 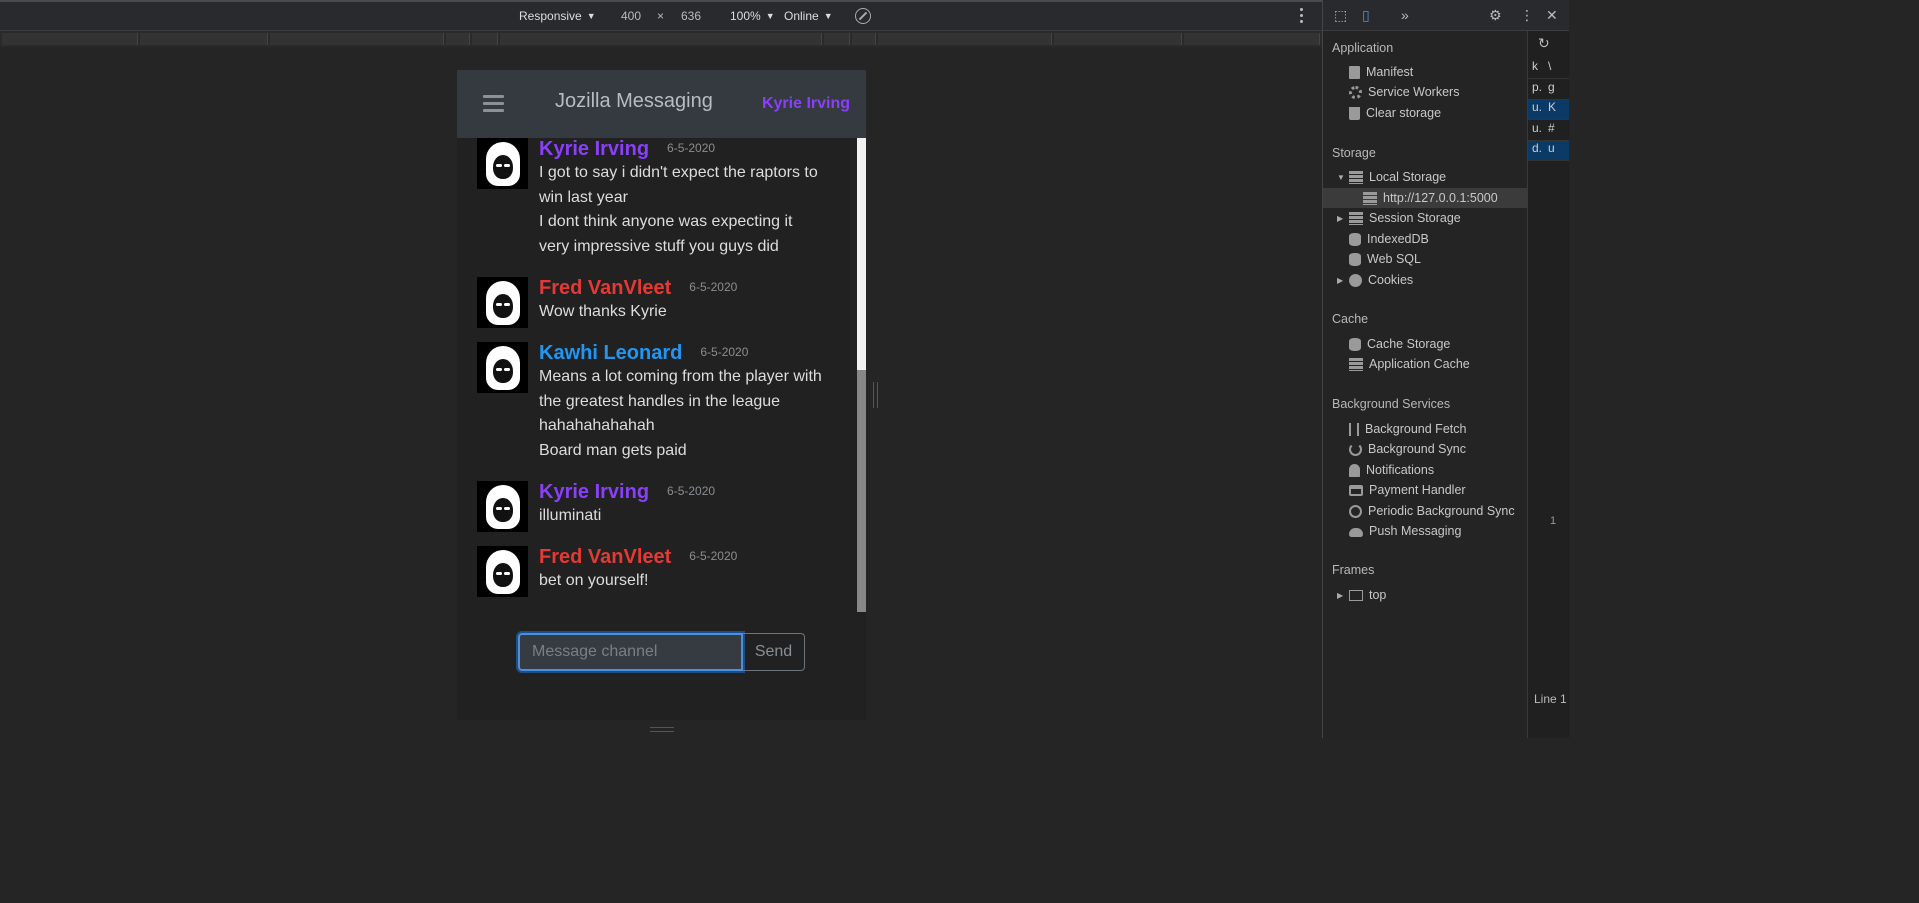 What do you see at coordinates (1355, 511) in the screenshot?
I see `clock-icon` at bounding box center [1355, 511].